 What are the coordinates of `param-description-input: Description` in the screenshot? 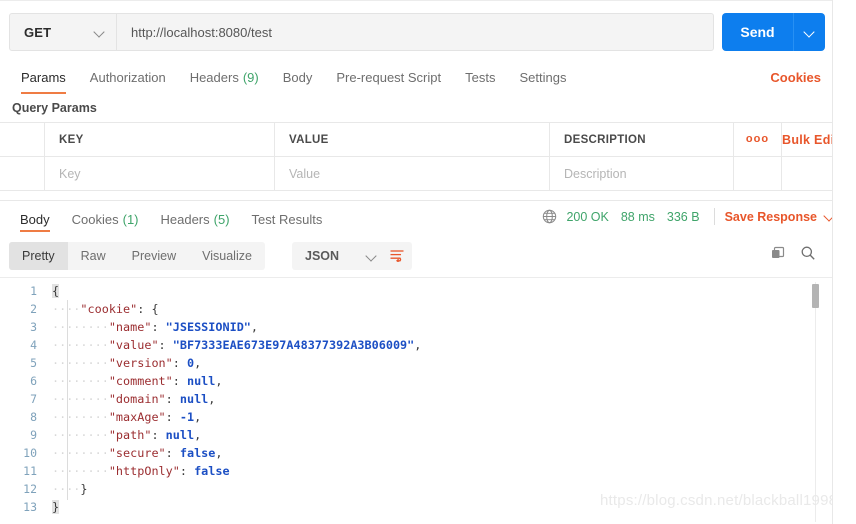 It's located at (642, 173).